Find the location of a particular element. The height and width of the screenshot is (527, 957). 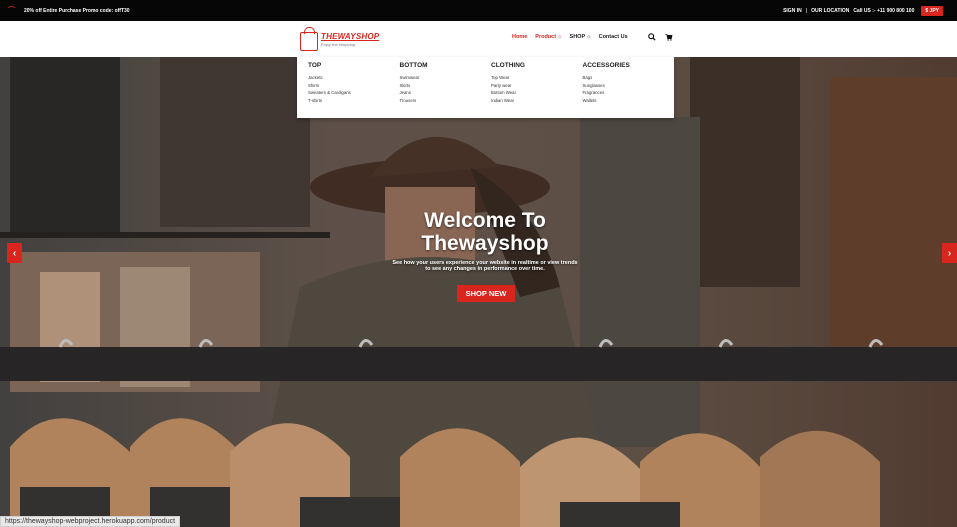

slider-prev-button: ‹ is located at coordinates (14, 253).